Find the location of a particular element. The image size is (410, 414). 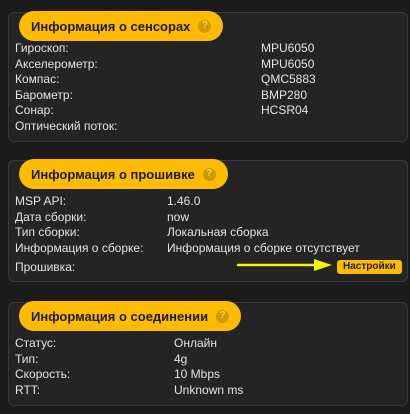

accel-label: Акселерометр: is located at coordinates (56, 63).